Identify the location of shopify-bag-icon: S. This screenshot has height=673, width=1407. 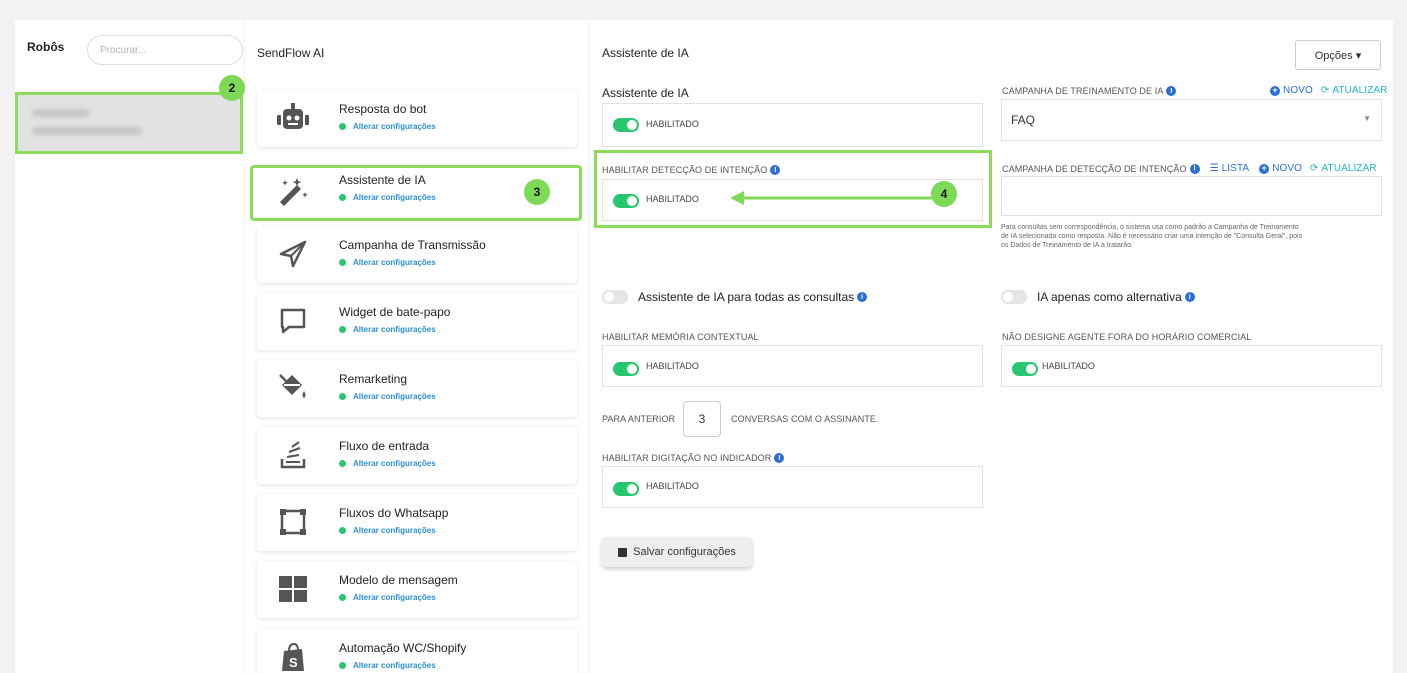
(293, 657).